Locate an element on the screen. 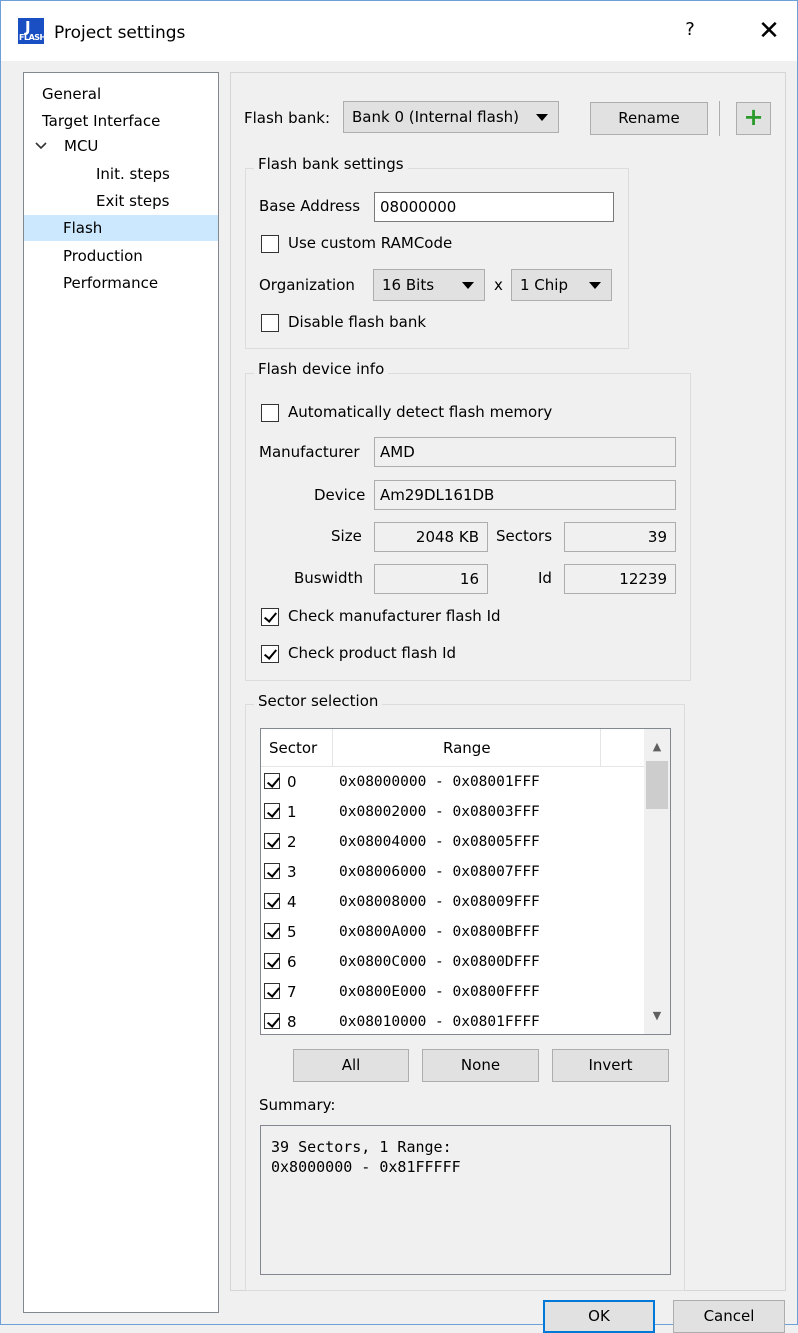 This screenshot has height=1333, width=798. sector-range: 0x0800A000 - 0x0800BFFF is located at coordinates (439, 932).